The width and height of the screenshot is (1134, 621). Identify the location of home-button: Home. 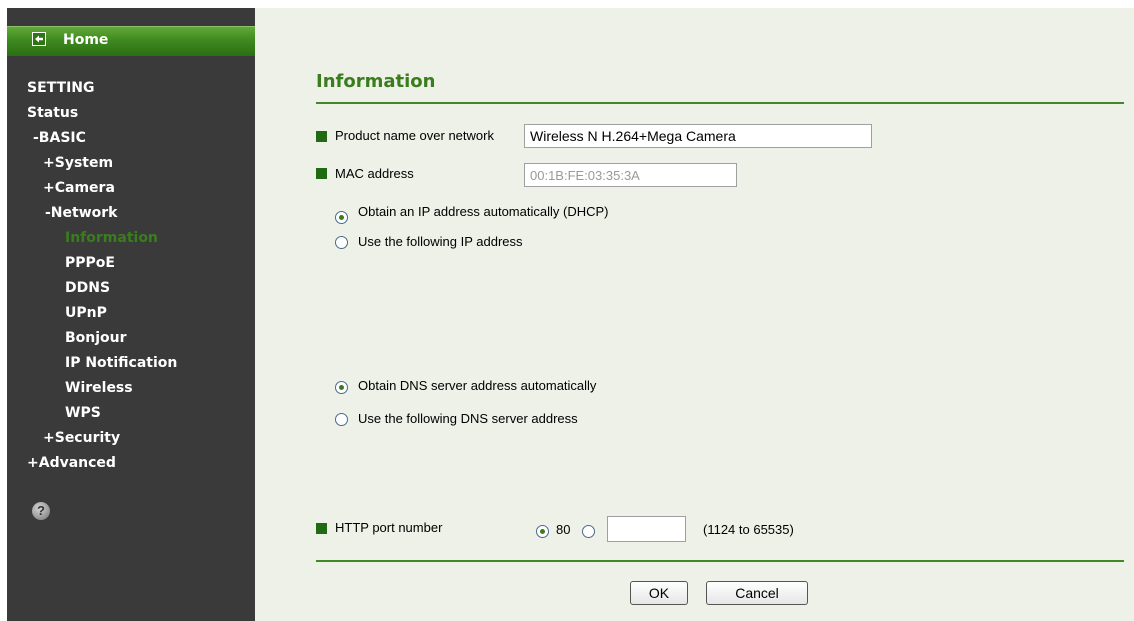
(131, 41).